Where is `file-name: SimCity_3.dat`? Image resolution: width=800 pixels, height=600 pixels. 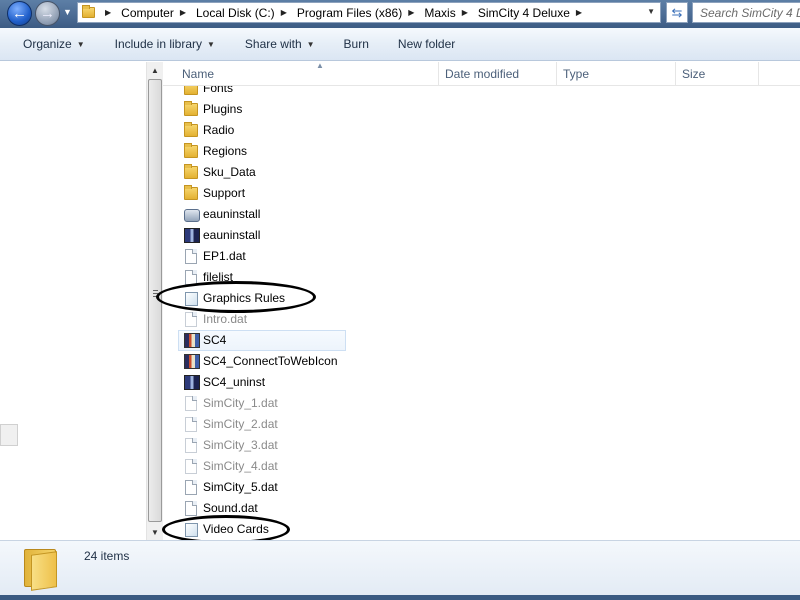 file-name: SimCity_3.dat is located at coordinates (240, 445).